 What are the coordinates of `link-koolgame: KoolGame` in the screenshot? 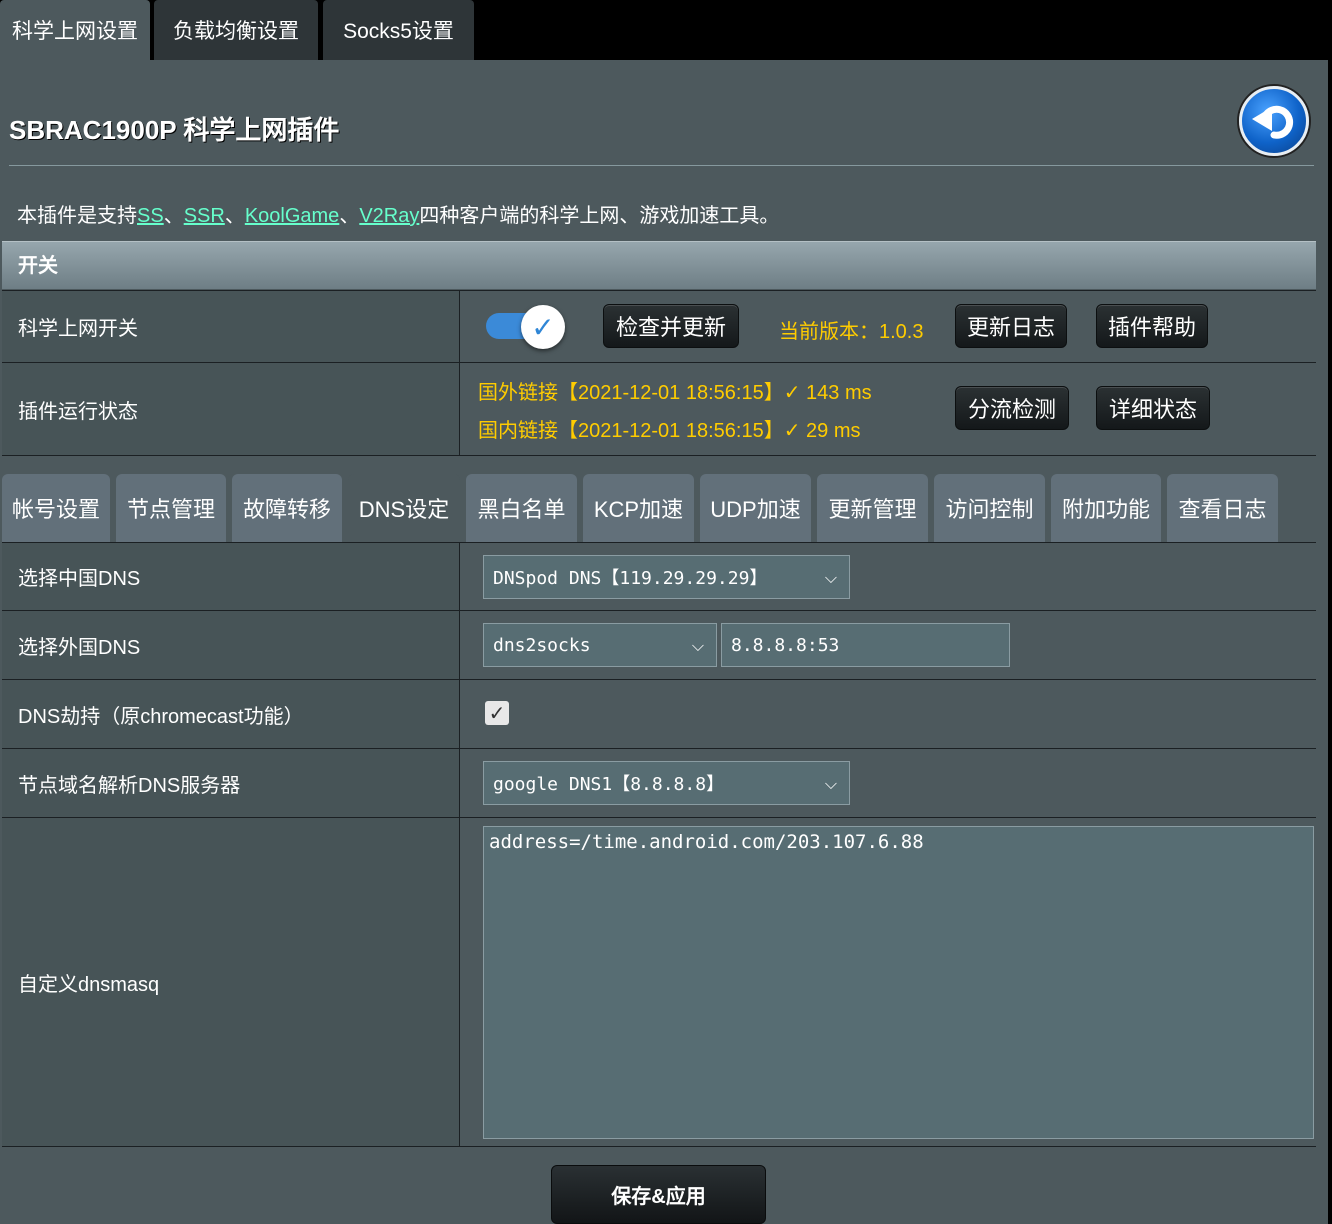 It's located at (292, 216).